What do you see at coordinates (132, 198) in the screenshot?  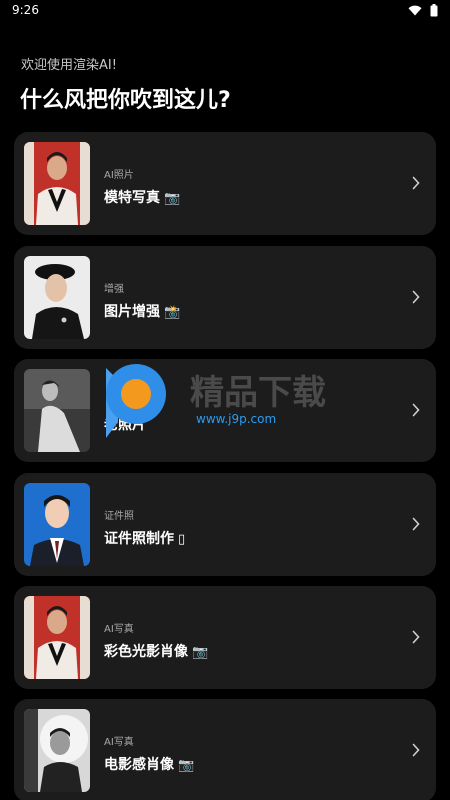 I see `card-title-text: 模特写真` at bounding box center [132, 198].